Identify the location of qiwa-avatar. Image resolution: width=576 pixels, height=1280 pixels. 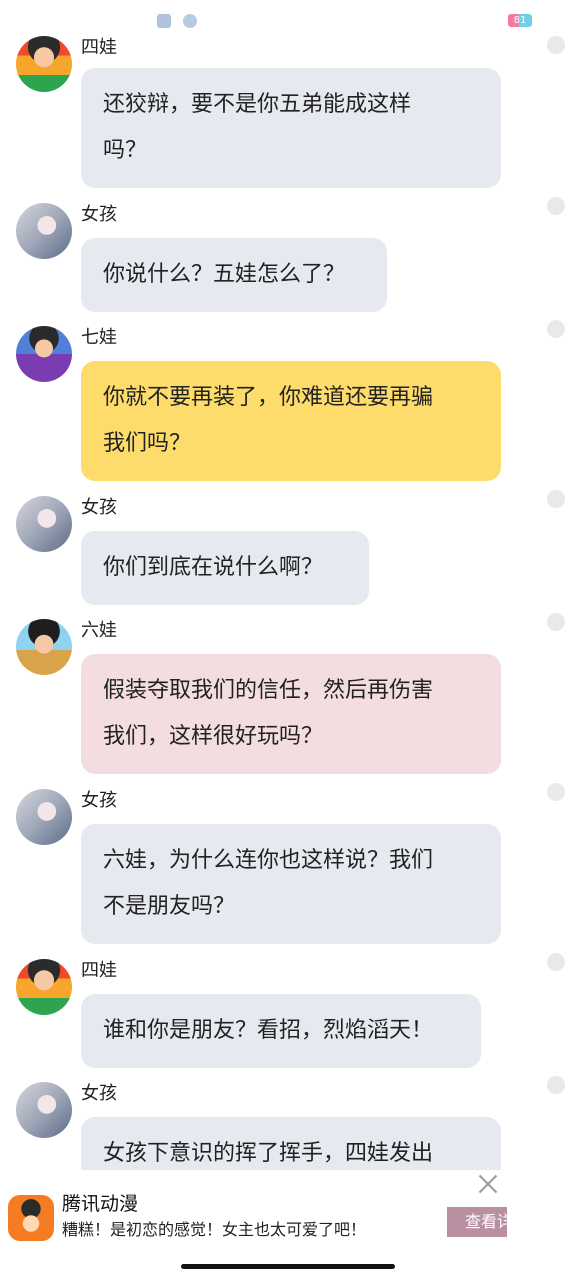
(44, 354).